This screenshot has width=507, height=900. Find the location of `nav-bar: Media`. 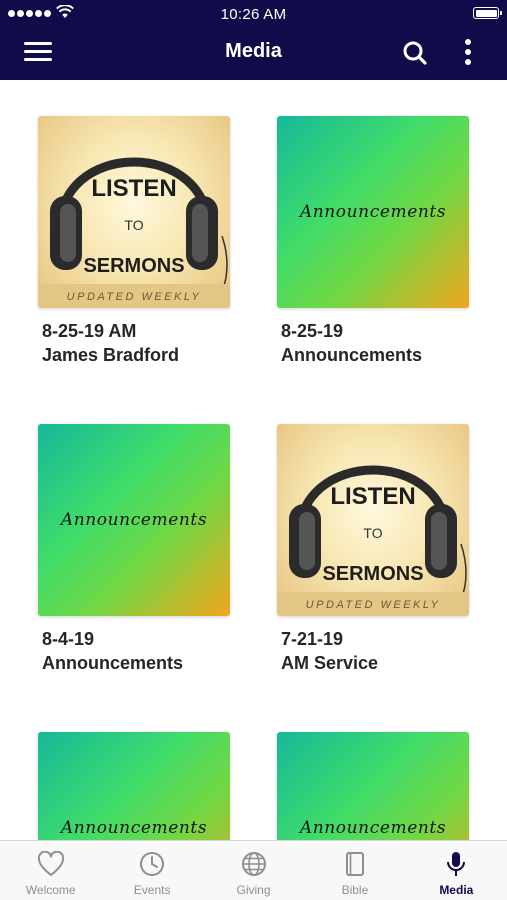

nav-bar: Media is located at coordinates (253, 53).